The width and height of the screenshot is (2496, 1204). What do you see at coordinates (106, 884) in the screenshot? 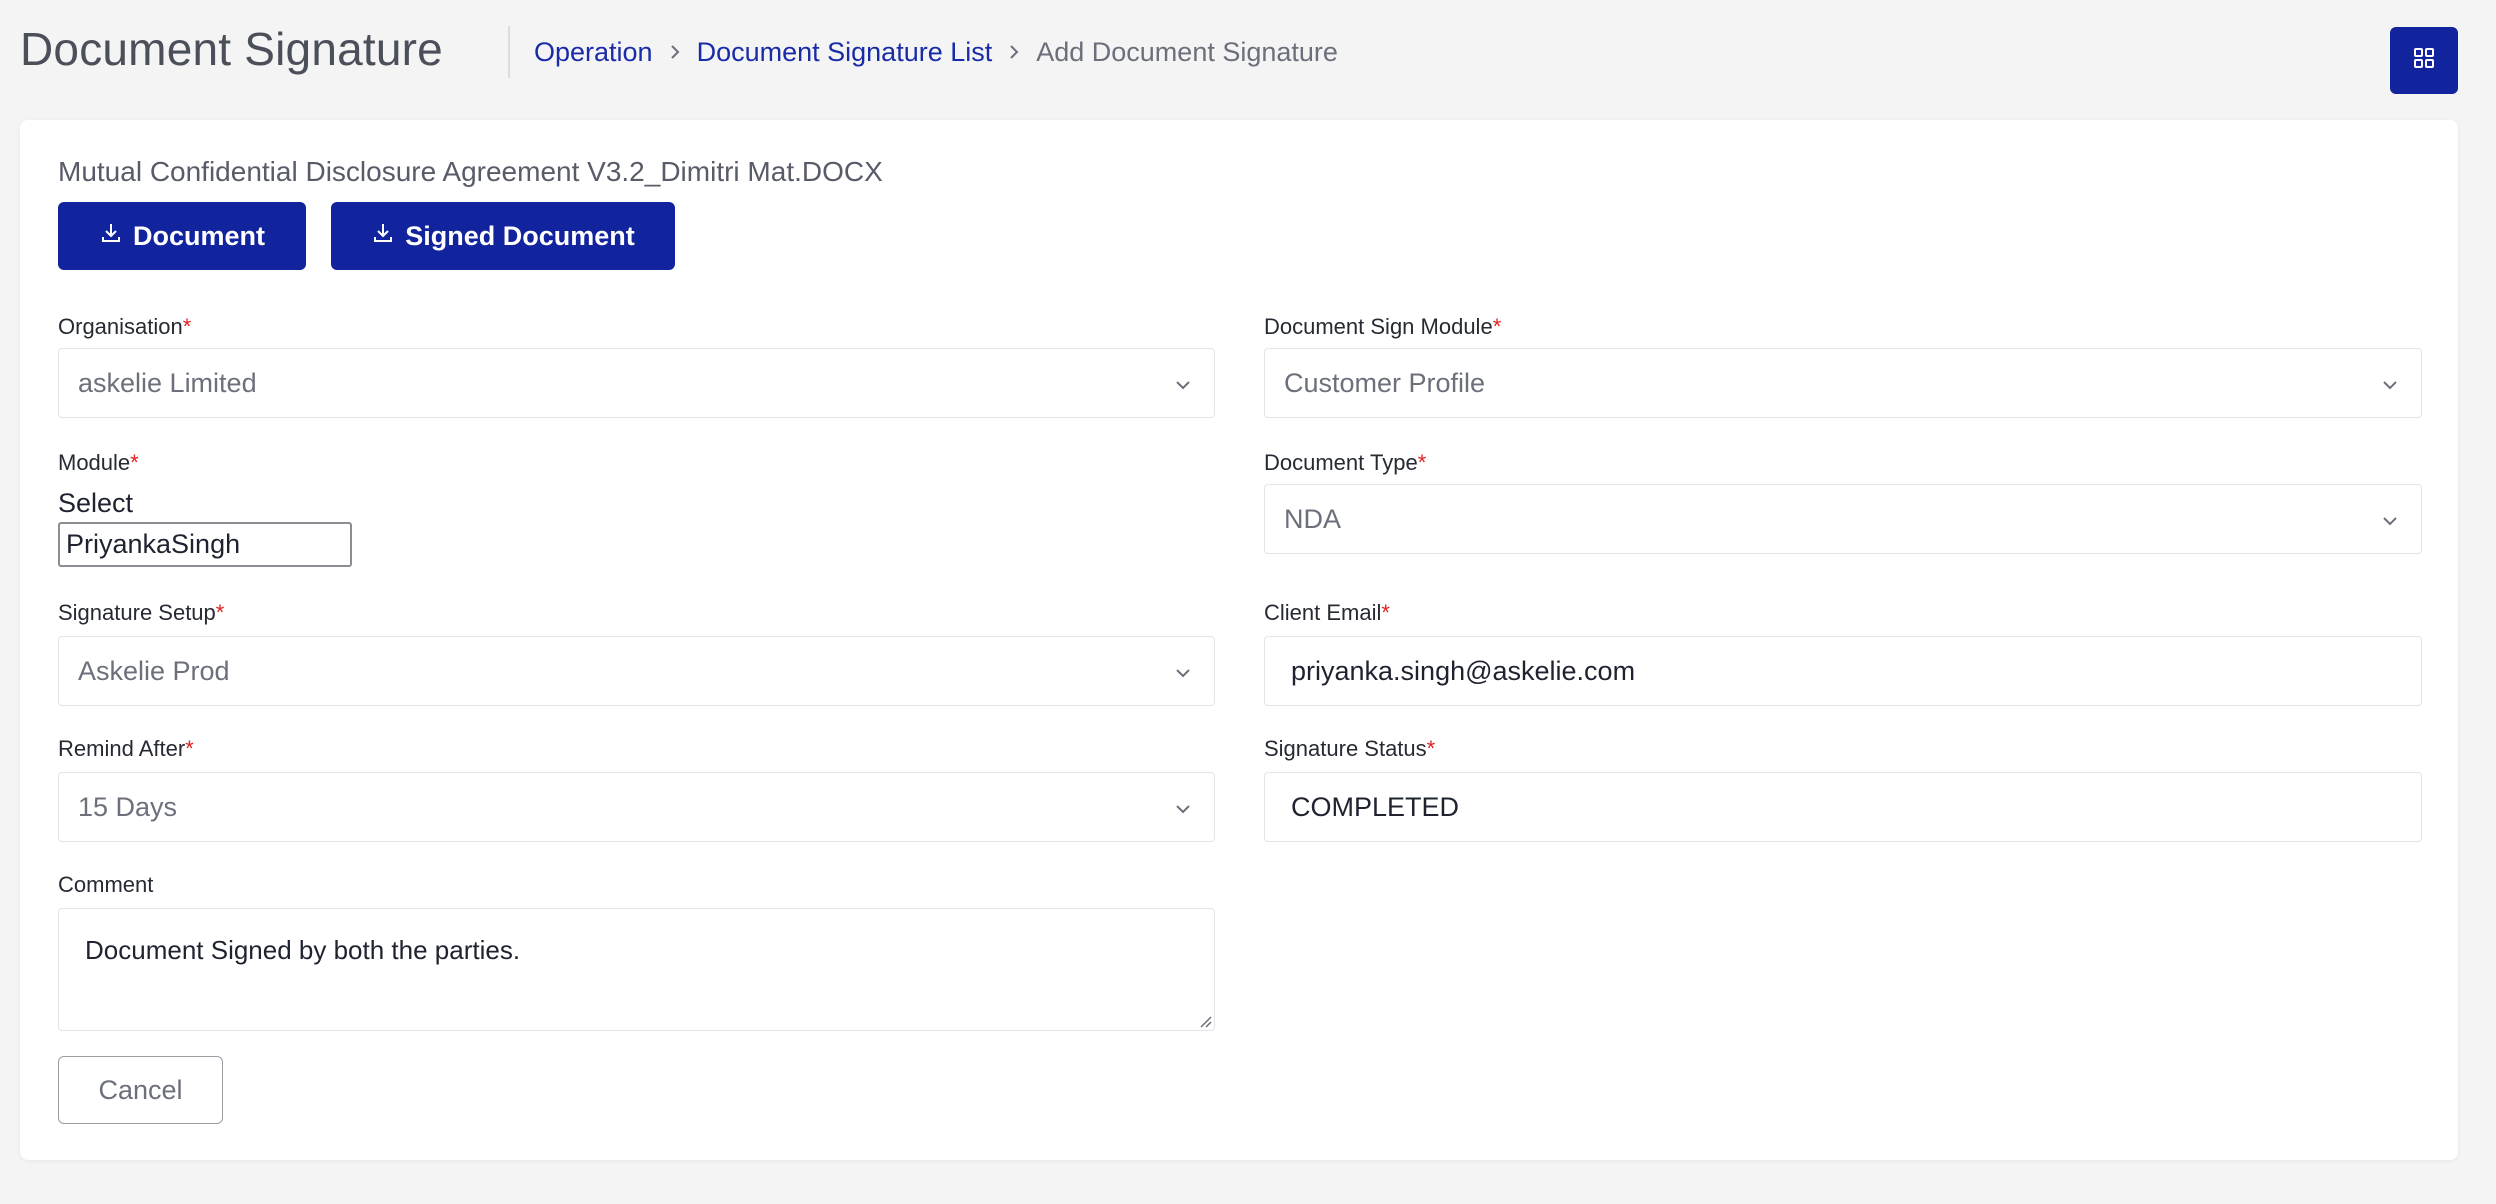
I see `comment-label: Comment` at bounding box center [106, 884].